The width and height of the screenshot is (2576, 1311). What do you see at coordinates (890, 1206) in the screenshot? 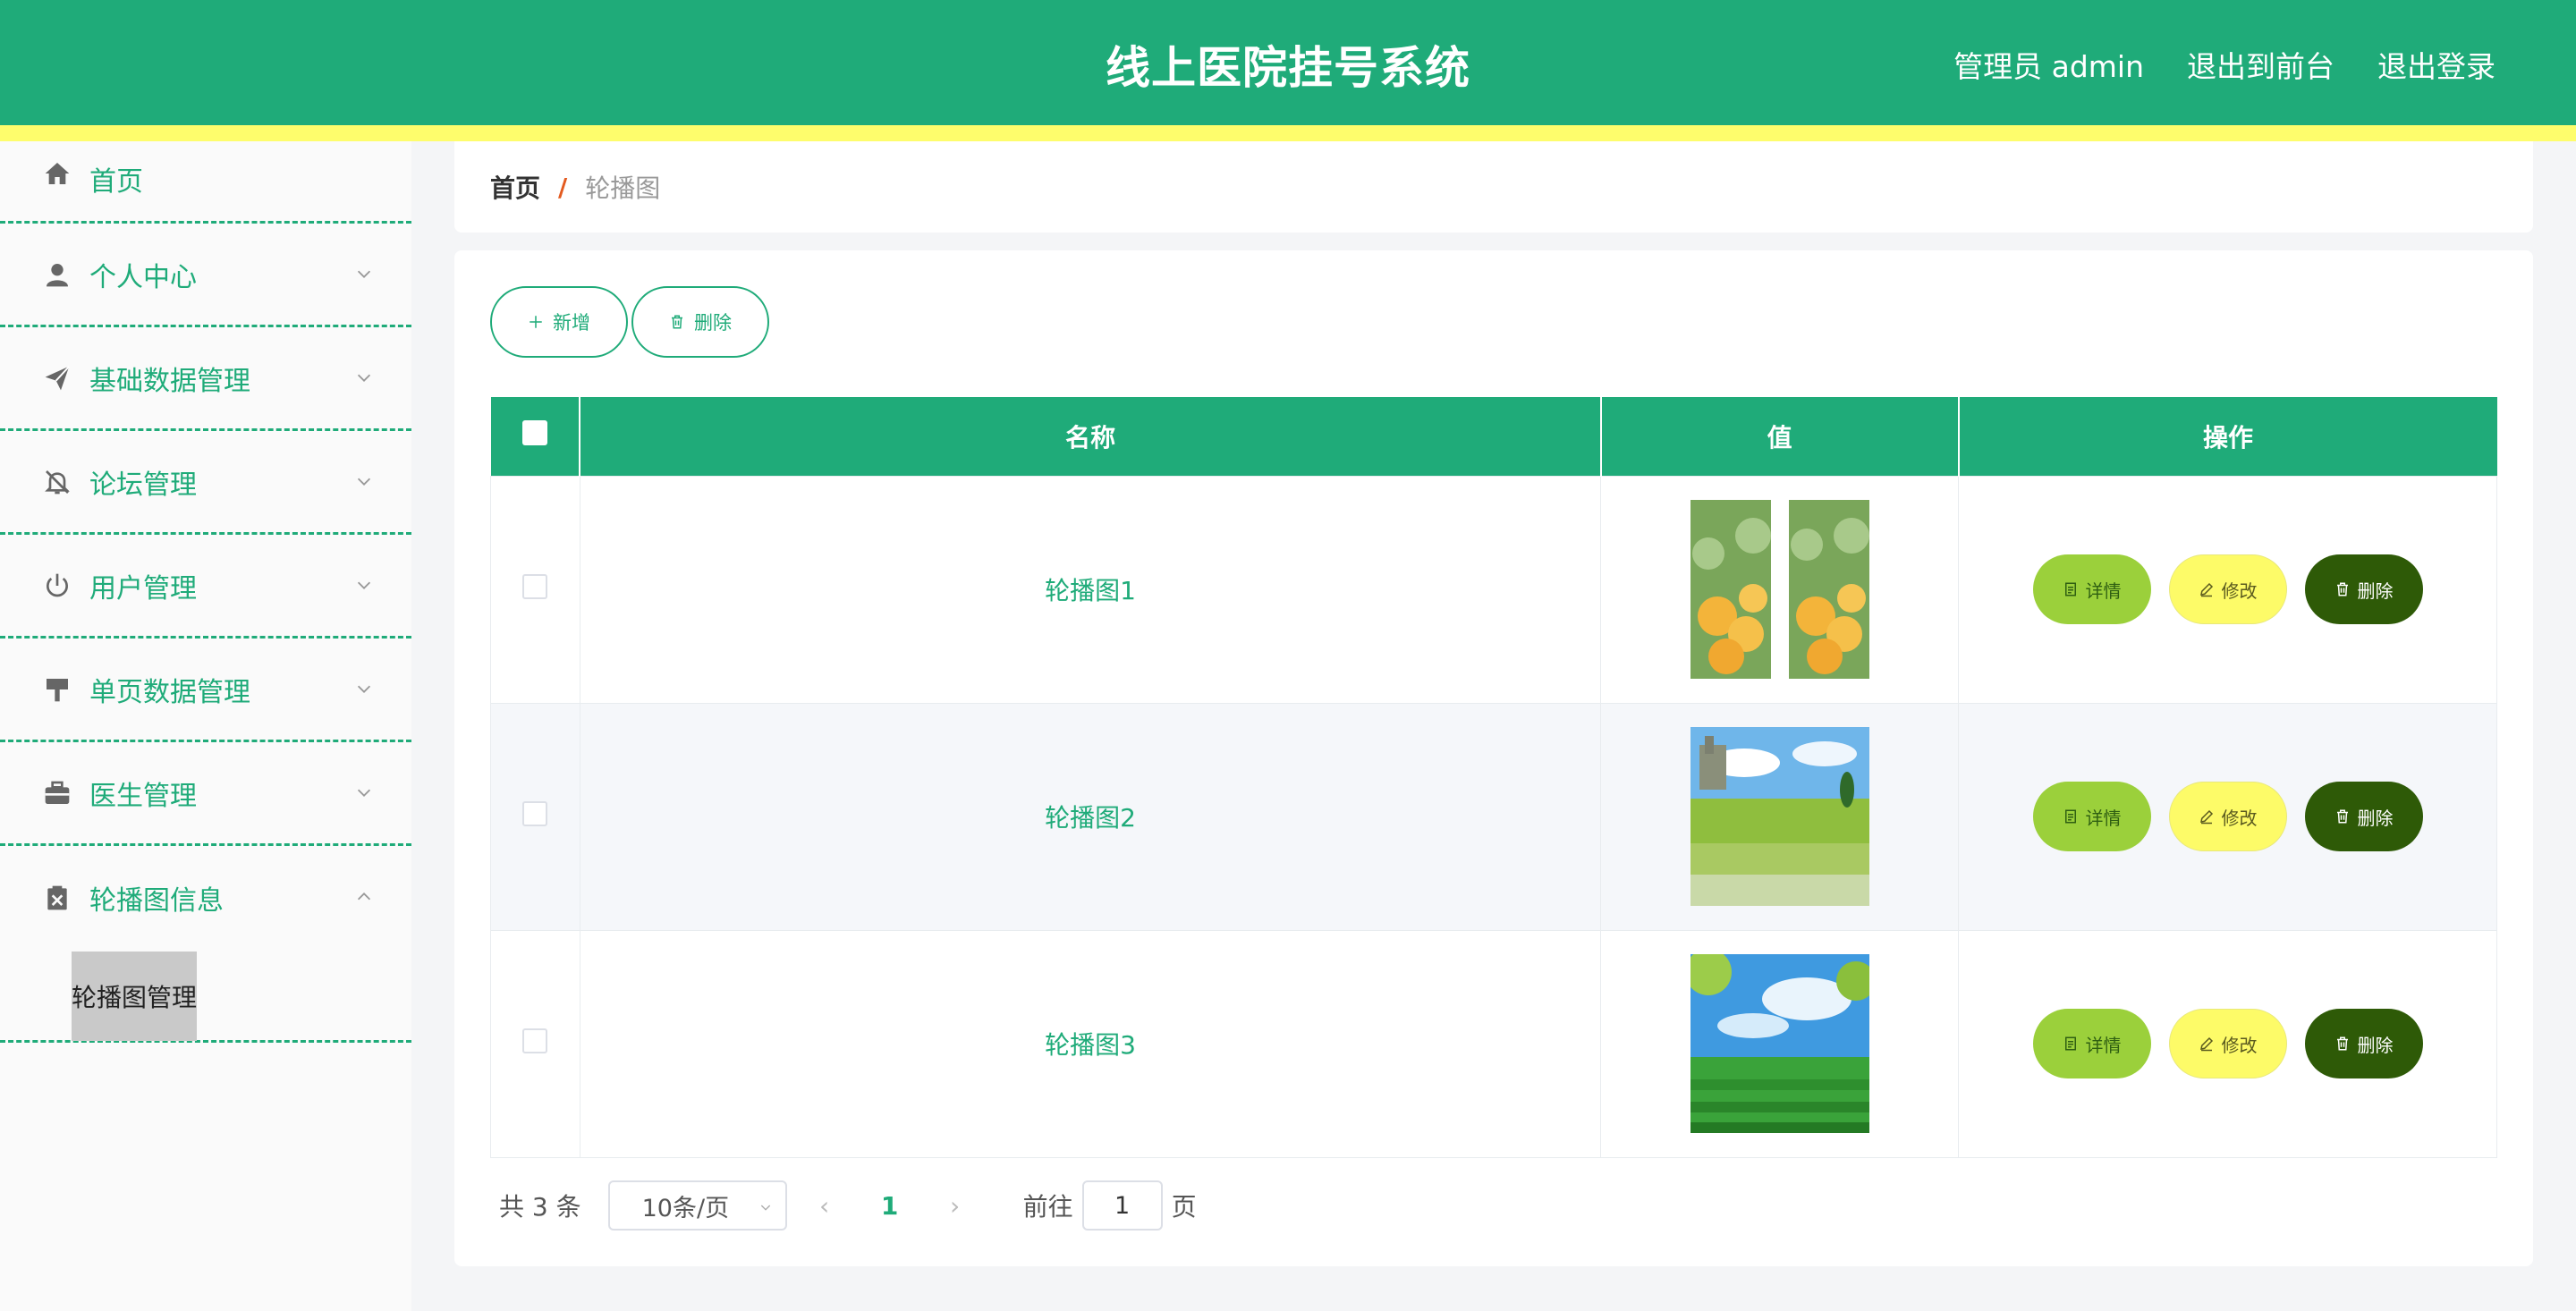
I see `page-number-current: 1` at bounding box center [890, 1206].